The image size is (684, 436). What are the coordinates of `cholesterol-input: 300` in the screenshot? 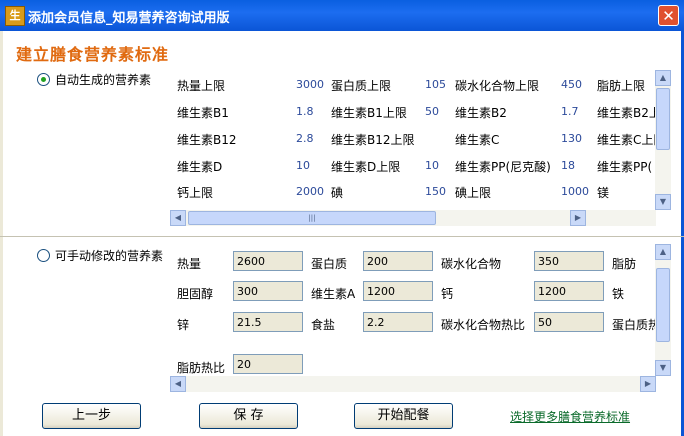 It's located at (268, 291).